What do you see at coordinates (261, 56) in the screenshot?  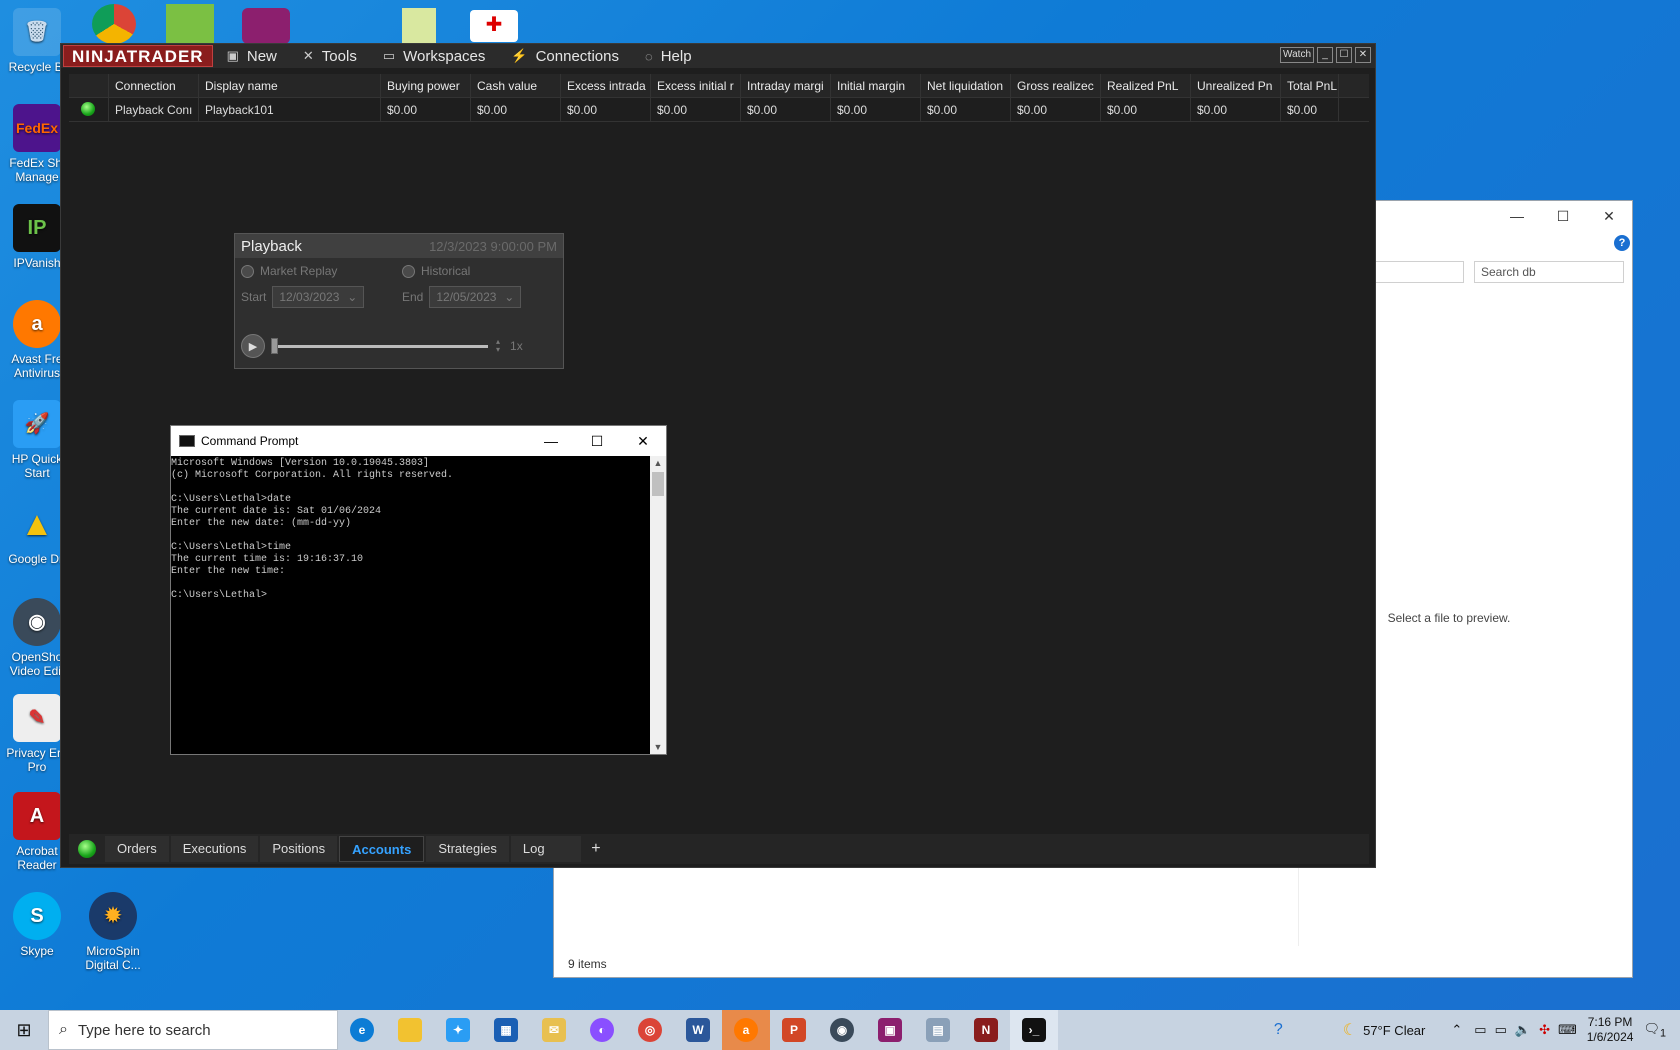 I see `menu-new-label: New` at bounding box center [261, 56].